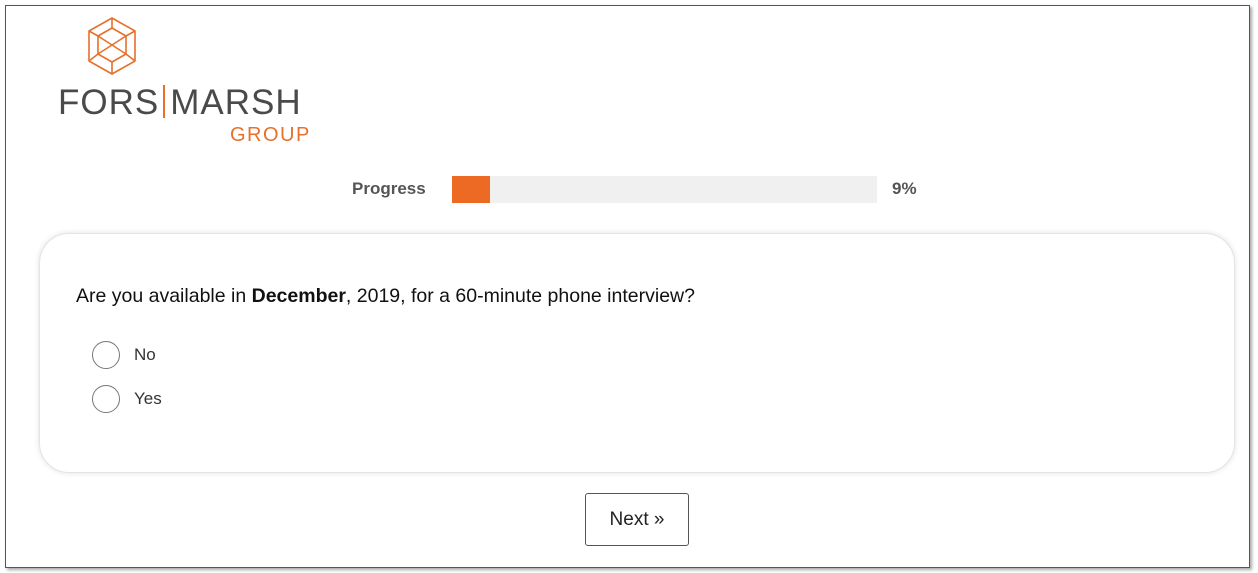  I want to click on radio-yes, so click(106, 399).